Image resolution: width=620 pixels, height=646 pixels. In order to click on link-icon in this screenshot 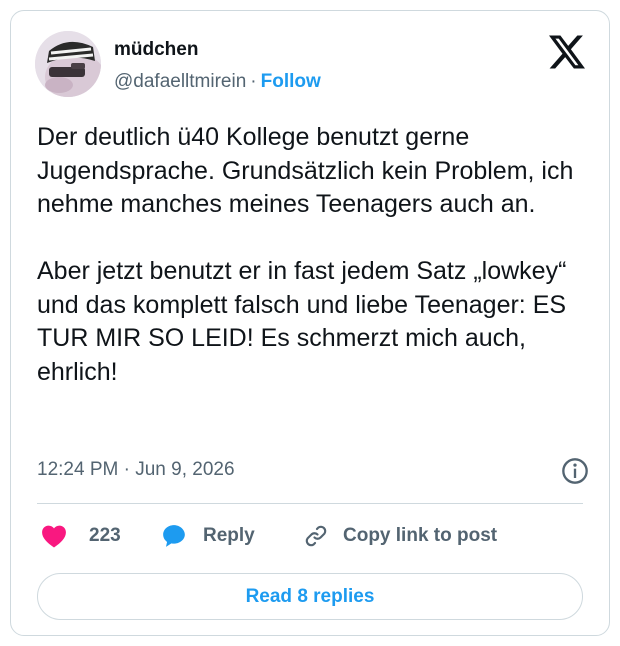, I will do `click(316, 536)`.